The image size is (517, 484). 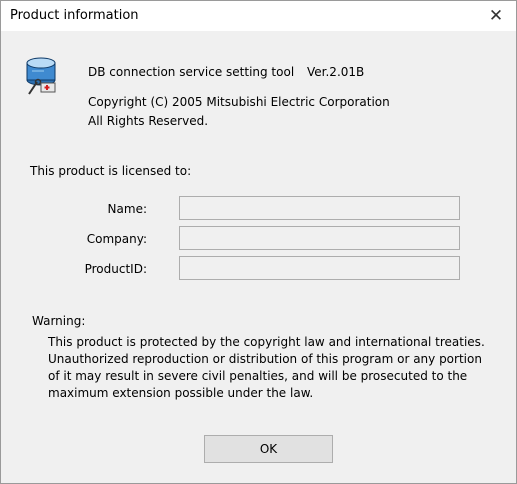 What do you see at coordinates (191, 72) in the screenshot?
I see `product-line: DB connection service setting tool` at bounding box center [191, 72].